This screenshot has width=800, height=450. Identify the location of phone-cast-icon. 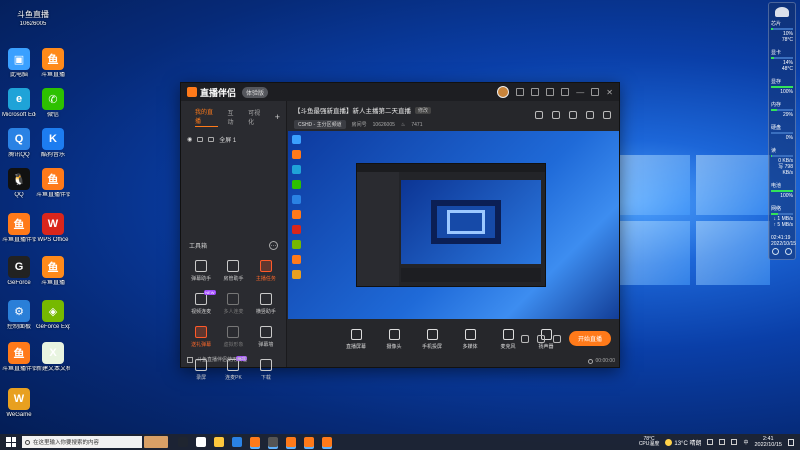
(432, 334).